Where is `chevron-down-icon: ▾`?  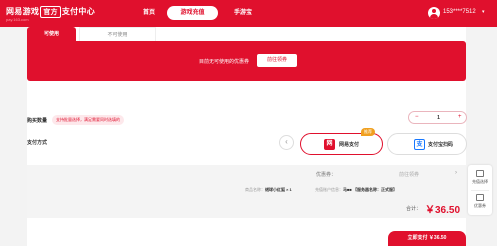 chevron-down-icon: ▾ is located at coordinates (483, 12).